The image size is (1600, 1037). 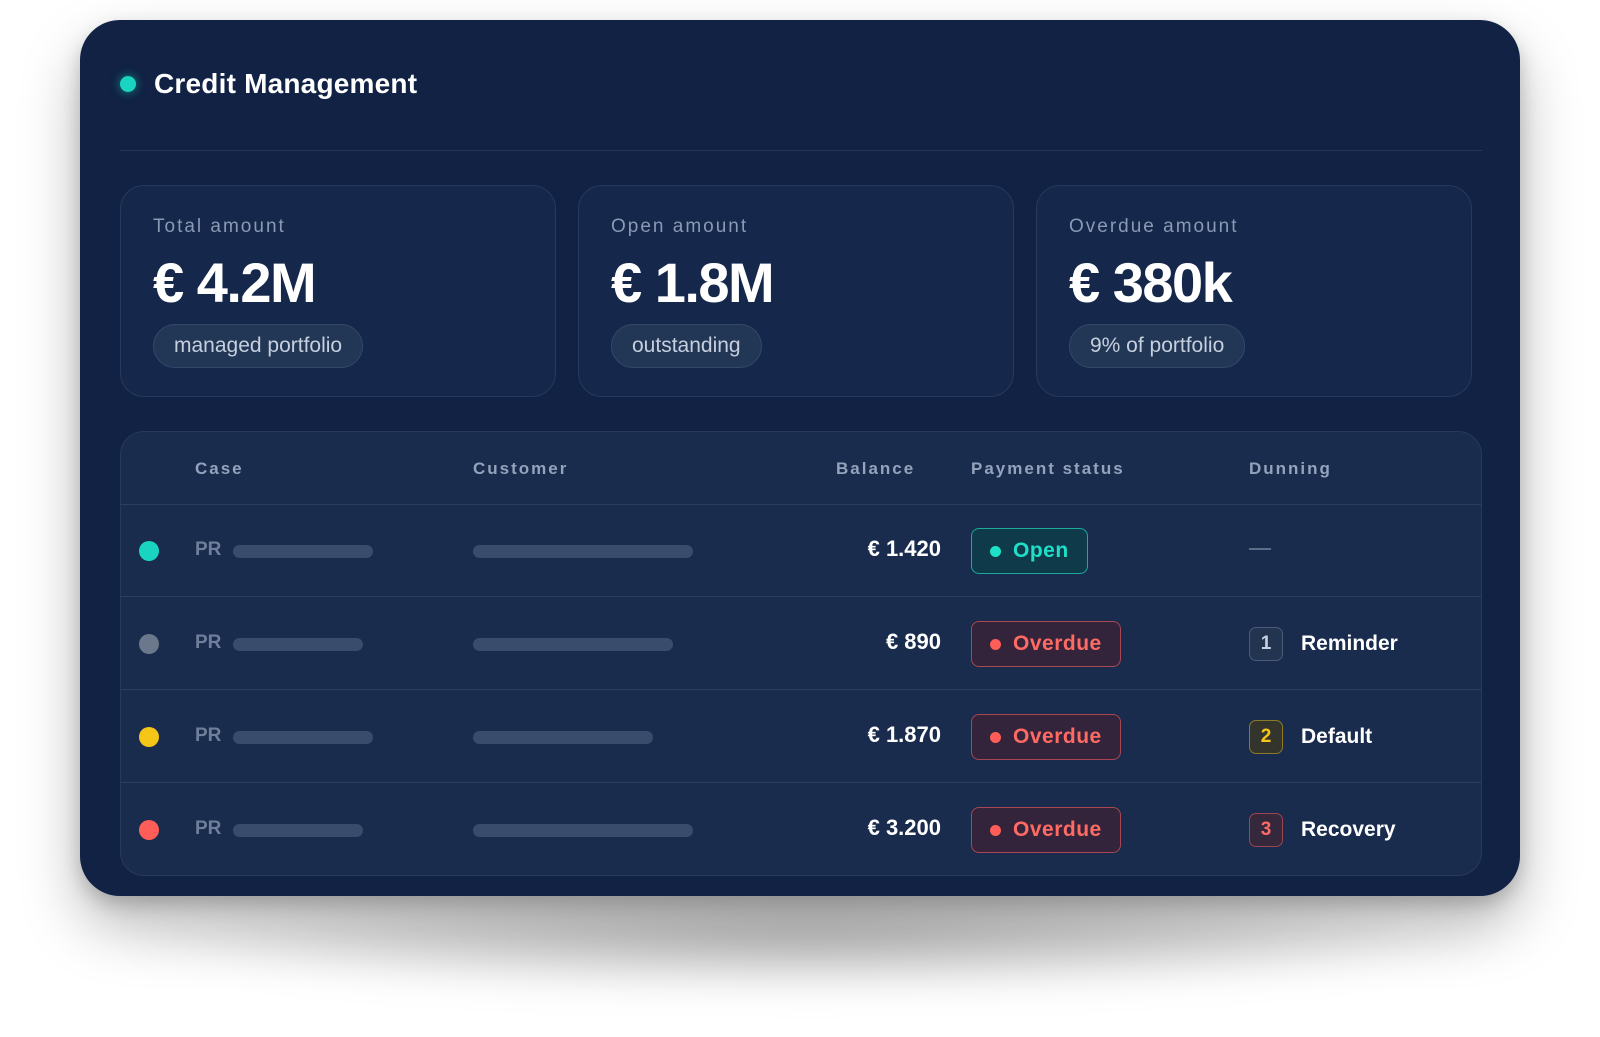 I want to click on card-header: Credit Management, so click(x=268, y=84).